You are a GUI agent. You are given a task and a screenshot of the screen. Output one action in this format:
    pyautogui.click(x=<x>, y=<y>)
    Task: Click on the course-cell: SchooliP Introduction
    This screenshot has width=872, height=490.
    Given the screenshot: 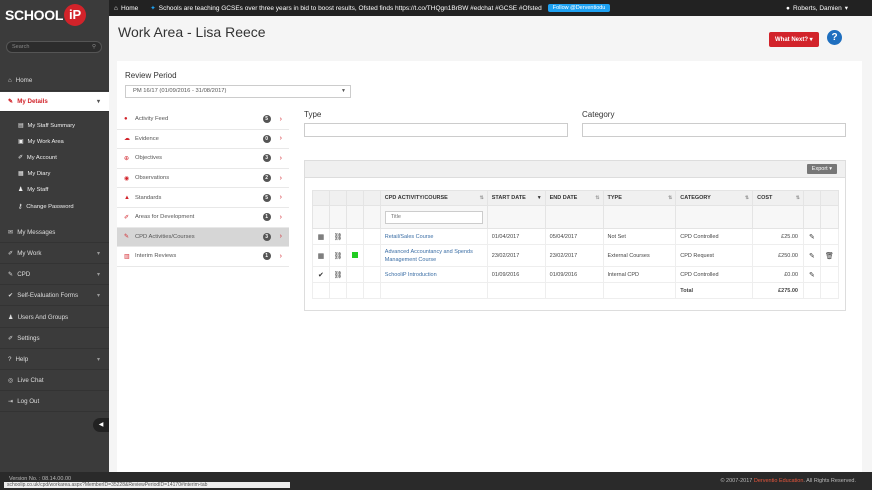 What is the action you would take?
    pyautogui.click(x=433, y=274)
    